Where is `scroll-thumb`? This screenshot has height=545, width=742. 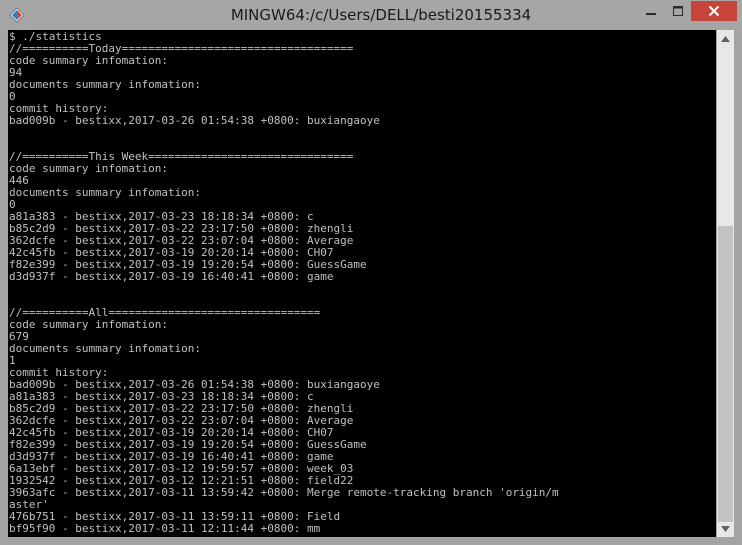 scroll-thumb is located at coordinates (725, 374).